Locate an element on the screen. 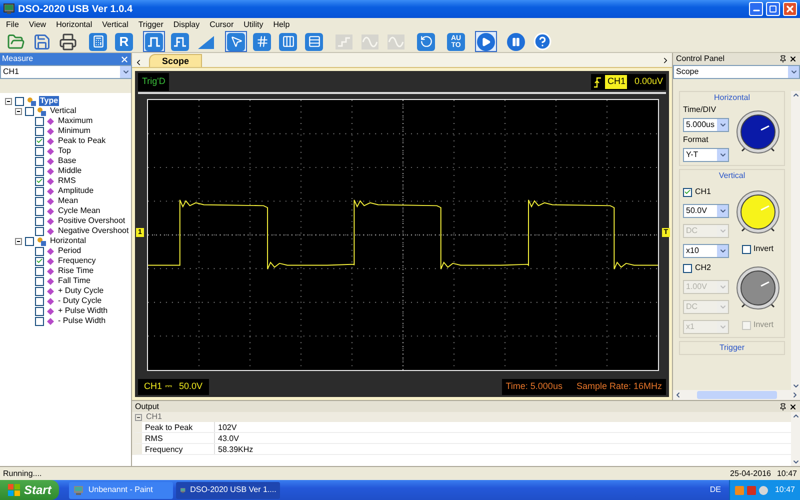 The height and width of the screenshot is (500, 800). tree-item: Rise Time is located at coordinates (76, 271).